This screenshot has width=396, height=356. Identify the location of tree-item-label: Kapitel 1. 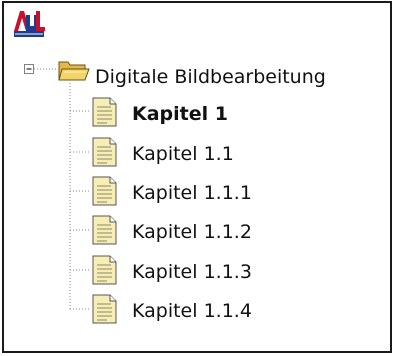
(180, 114).